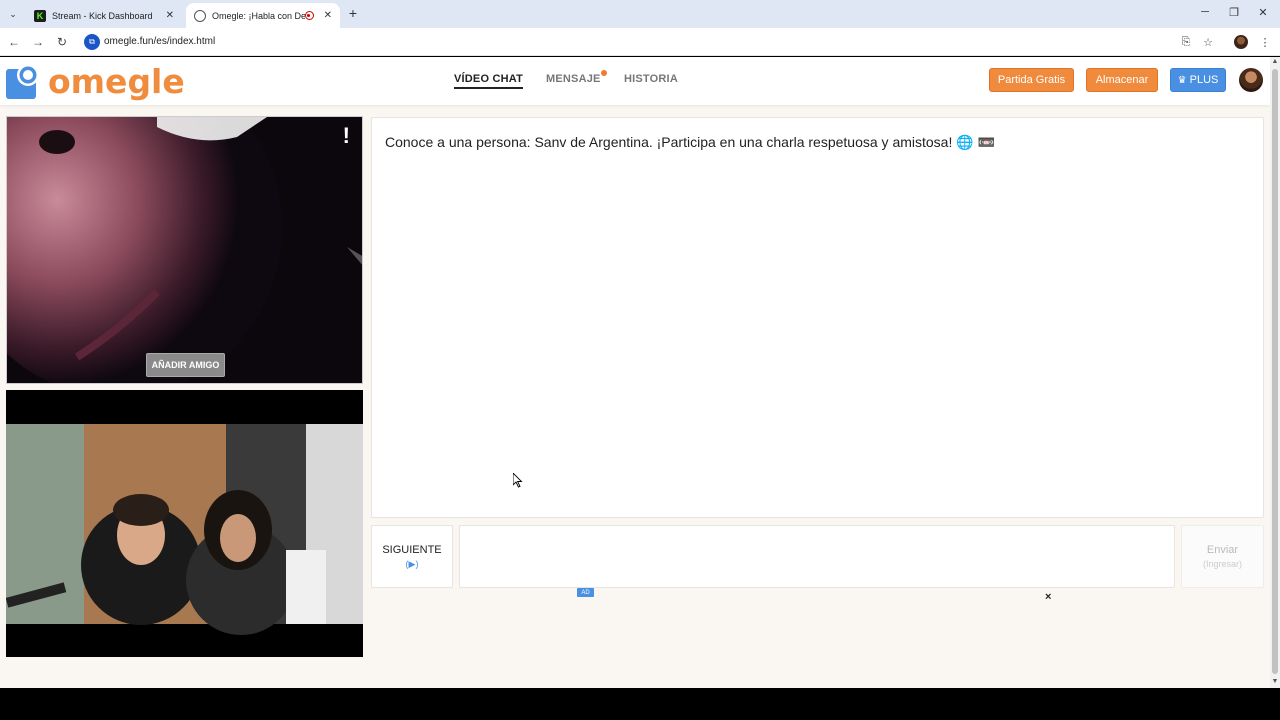  Describe the element at coordinates (1222, 550) in the screenshot. I see `send-label: Enviar` at that location.